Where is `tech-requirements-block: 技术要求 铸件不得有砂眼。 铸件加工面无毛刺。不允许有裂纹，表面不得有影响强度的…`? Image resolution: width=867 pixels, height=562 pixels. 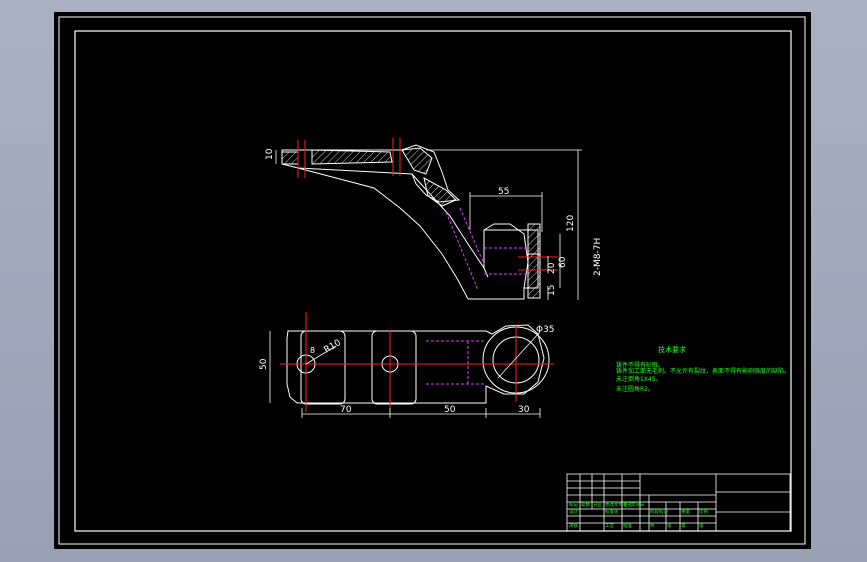
tech-requirements-block: 技术要求 铸件不得有砂眼。 铸件加工面无毛刺。不允许有裂纹，表面不得有影响强度的… is located at coordinates (703, 369).